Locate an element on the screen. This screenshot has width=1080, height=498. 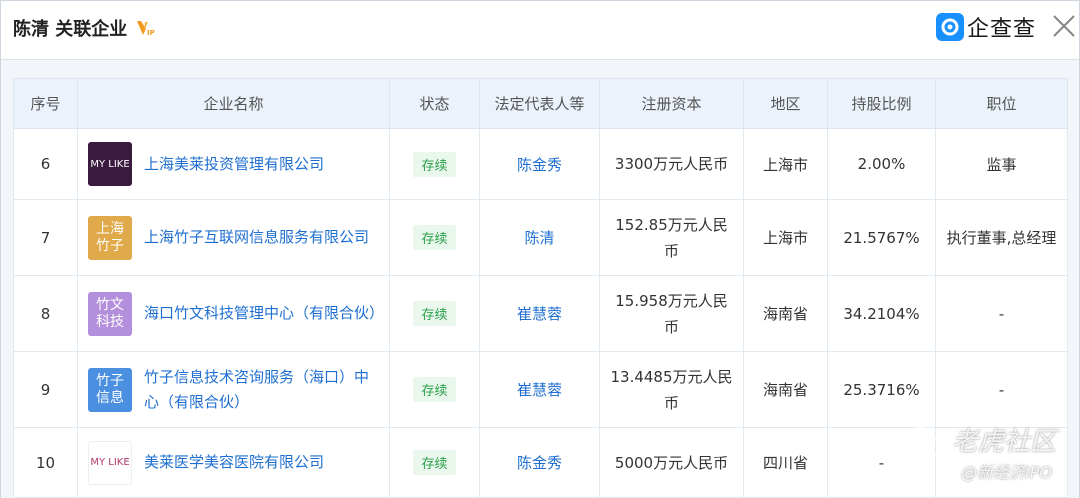
company-name-link: 上海竹子互联网信息服务有限公司 is located at coordinates (256, 237).